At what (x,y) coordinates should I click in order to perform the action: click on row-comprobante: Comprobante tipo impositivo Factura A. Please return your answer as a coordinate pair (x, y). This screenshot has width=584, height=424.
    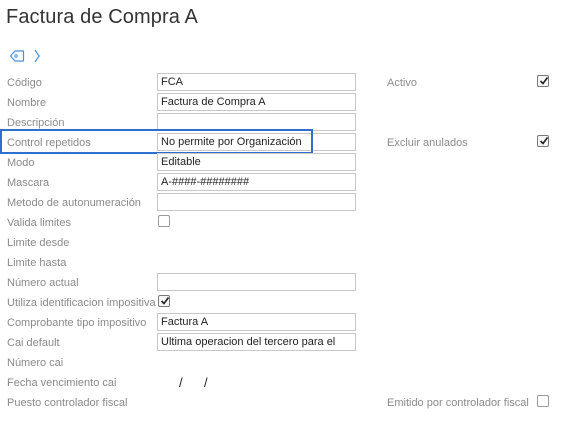
    Looking at the image, I should click on (292, 323).